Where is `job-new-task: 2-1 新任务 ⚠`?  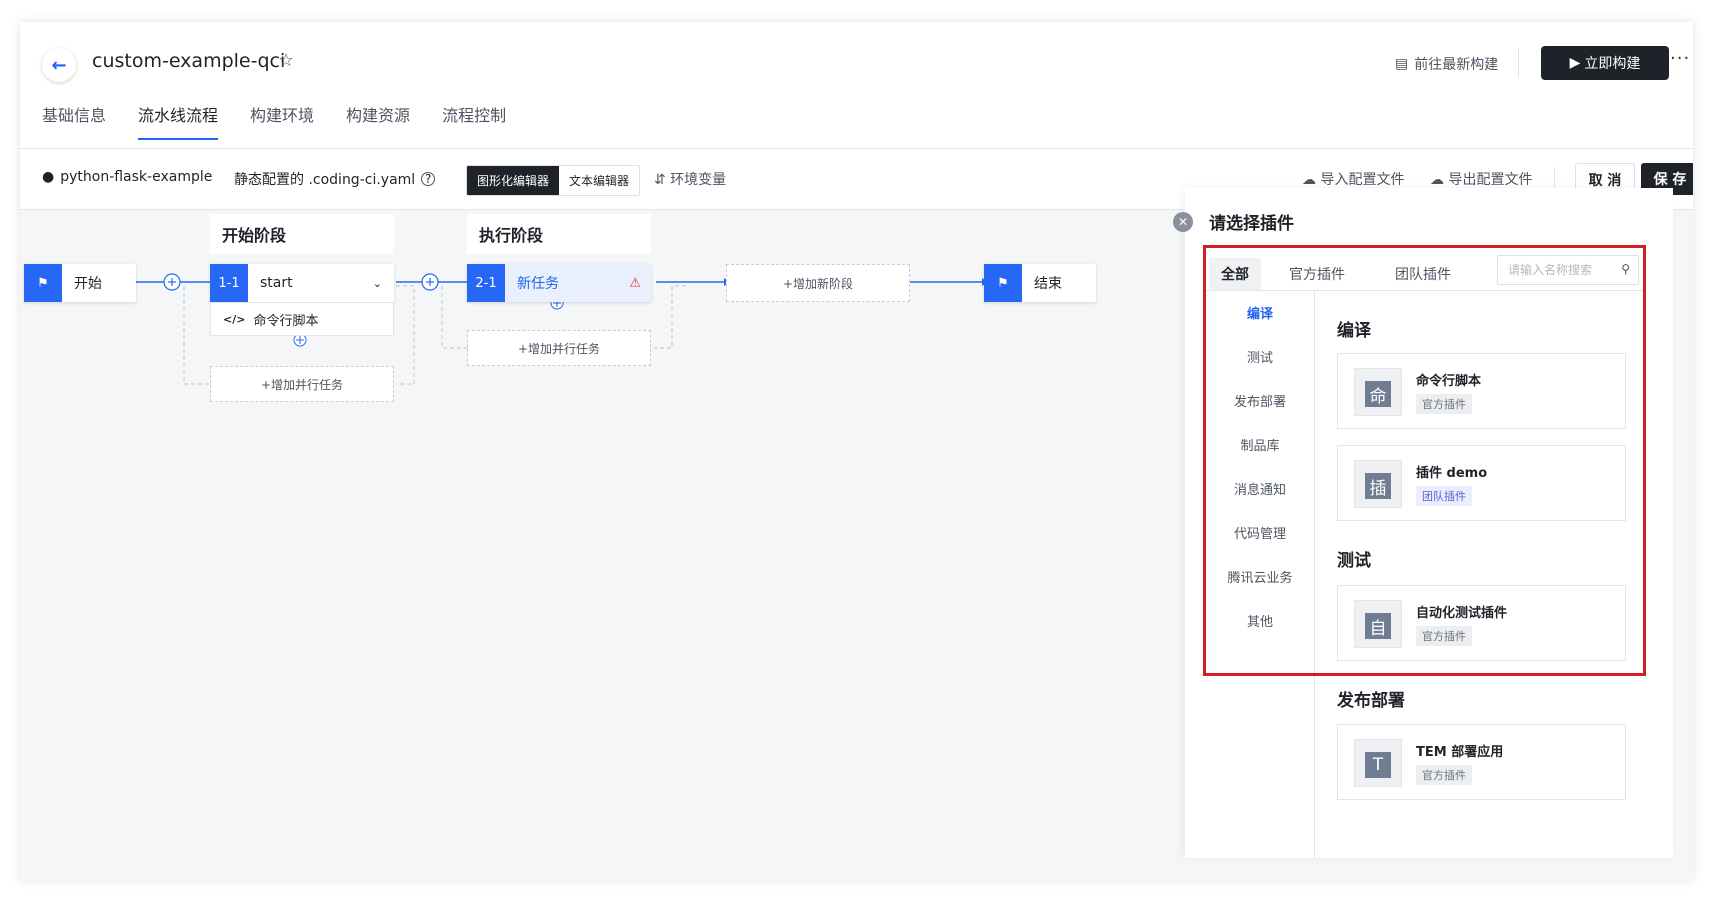
job-new-task: 2-1 新任务 ⚠ is located at coordinates (559, 283).